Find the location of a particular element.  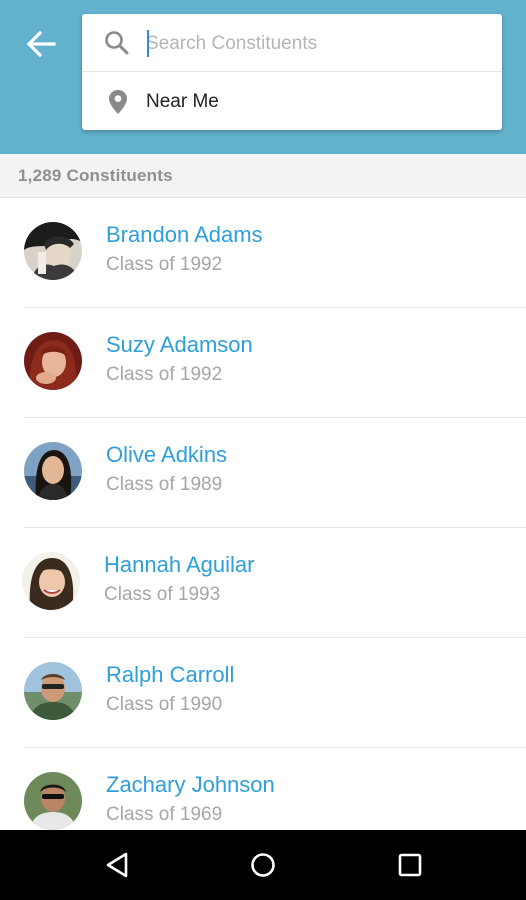

constituent-class: Class of 1989 is located at coordinates (164, 484).